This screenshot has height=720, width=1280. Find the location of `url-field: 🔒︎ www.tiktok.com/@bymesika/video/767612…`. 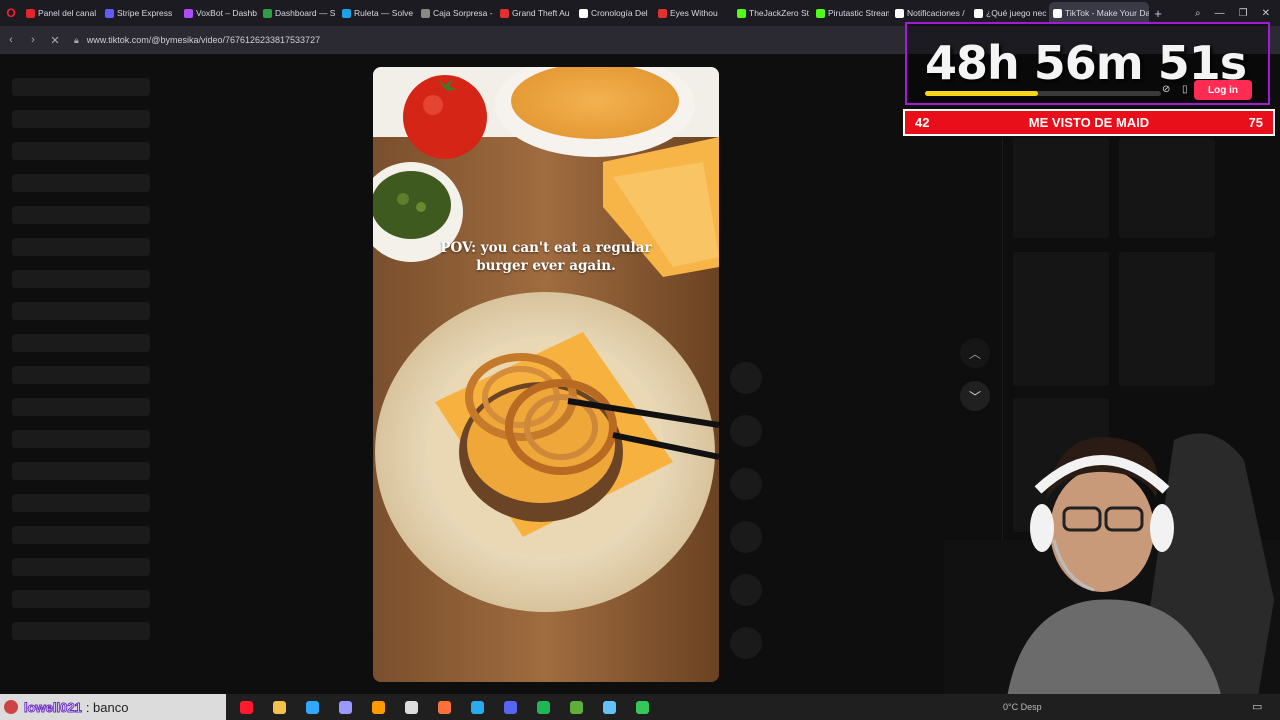

url-field: 🔒︎ www.tiktok.com/@bymesika/video/767612… is located at coordinates (494, 40).